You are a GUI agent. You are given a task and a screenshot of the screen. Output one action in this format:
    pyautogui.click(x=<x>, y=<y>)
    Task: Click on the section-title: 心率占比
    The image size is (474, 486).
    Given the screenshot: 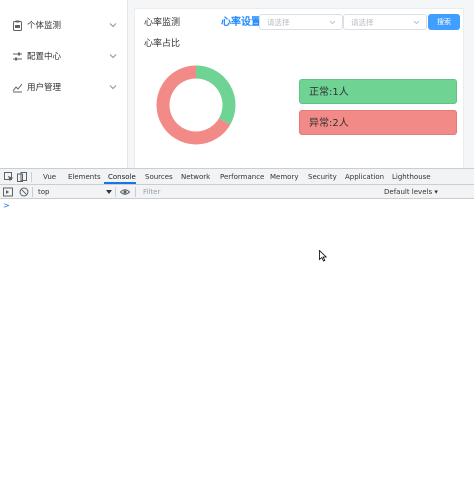 What is the action you would take?
    pyautogui.click(x=162, y=44)
    